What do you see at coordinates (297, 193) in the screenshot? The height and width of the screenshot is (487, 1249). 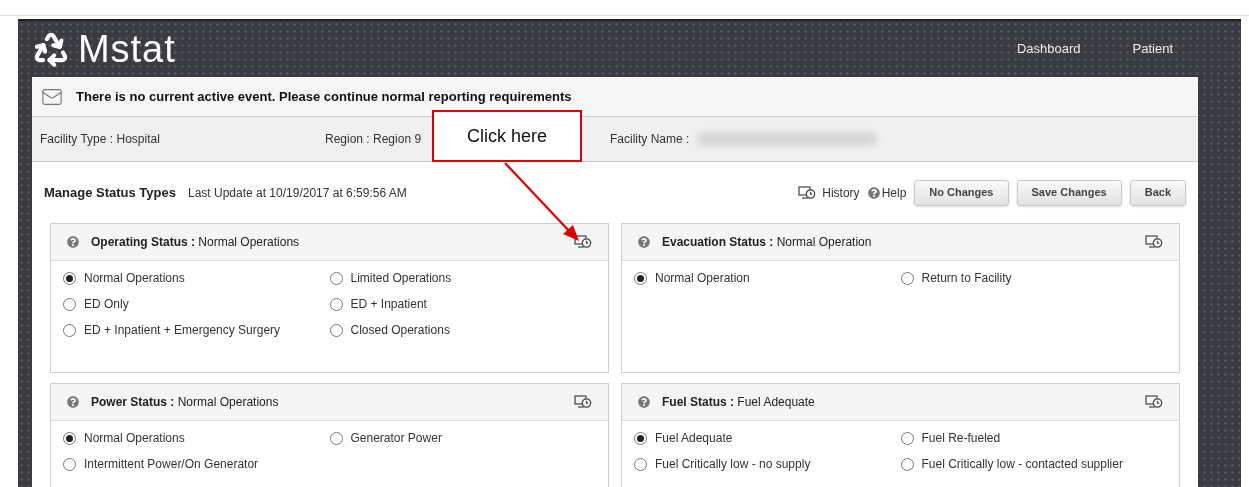 I see `last-update: Last Update at 10/19/2017 at 6:59:56 AM` at bounding box center [297, 193].